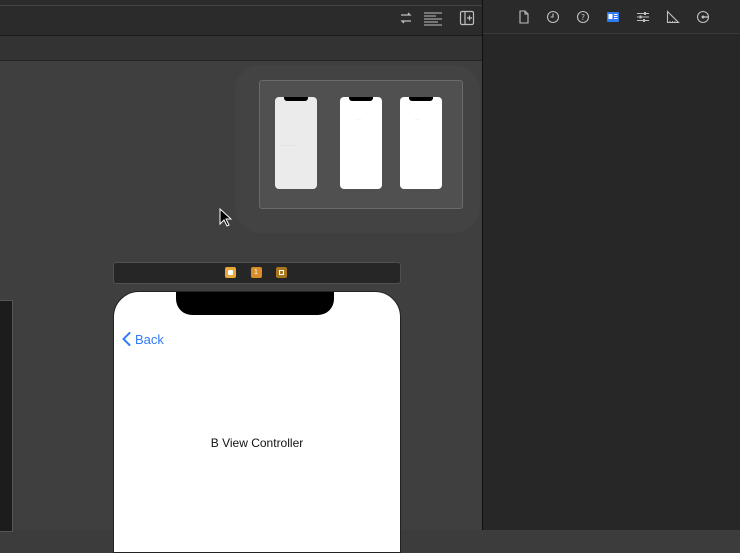  I want to click on inspector-tab-bar: ?, so click(611, 17).